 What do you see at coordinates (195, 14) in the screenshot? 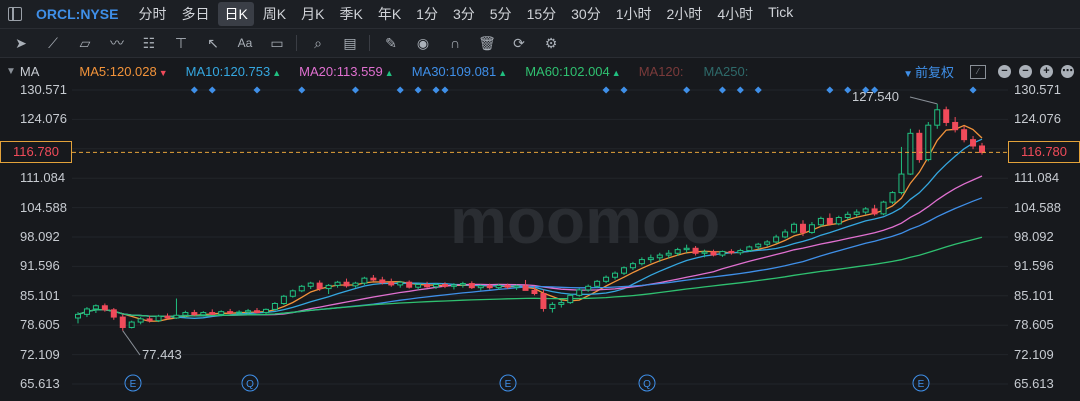
I see `timeframe-1: 多日` at bounding box center [195, 14].